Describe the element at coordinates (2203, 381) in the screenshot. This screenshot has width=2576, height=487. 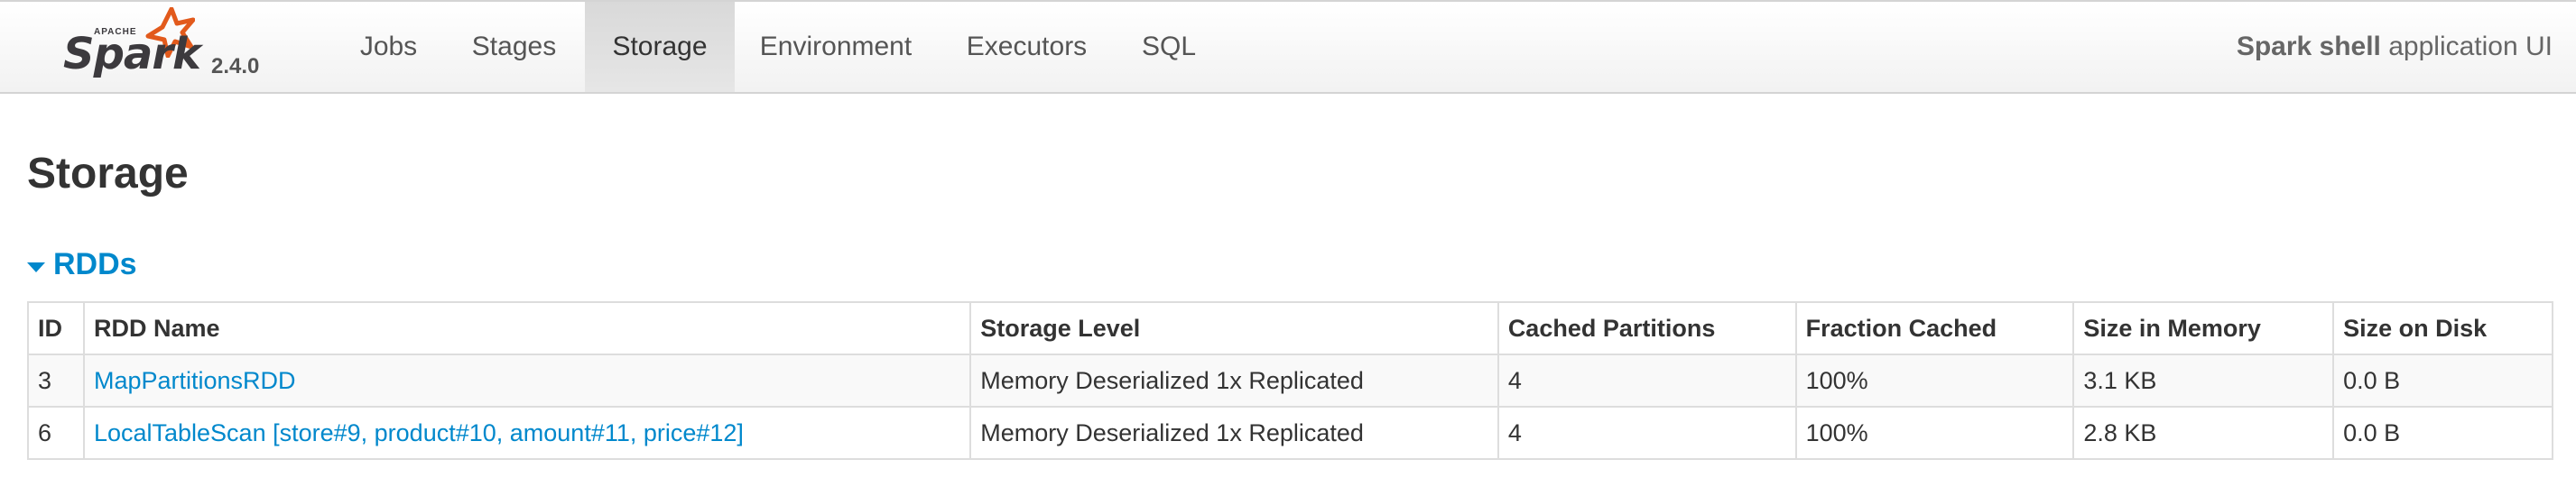
I see `cell-size-in-memory: 3.1 KB` at that location.